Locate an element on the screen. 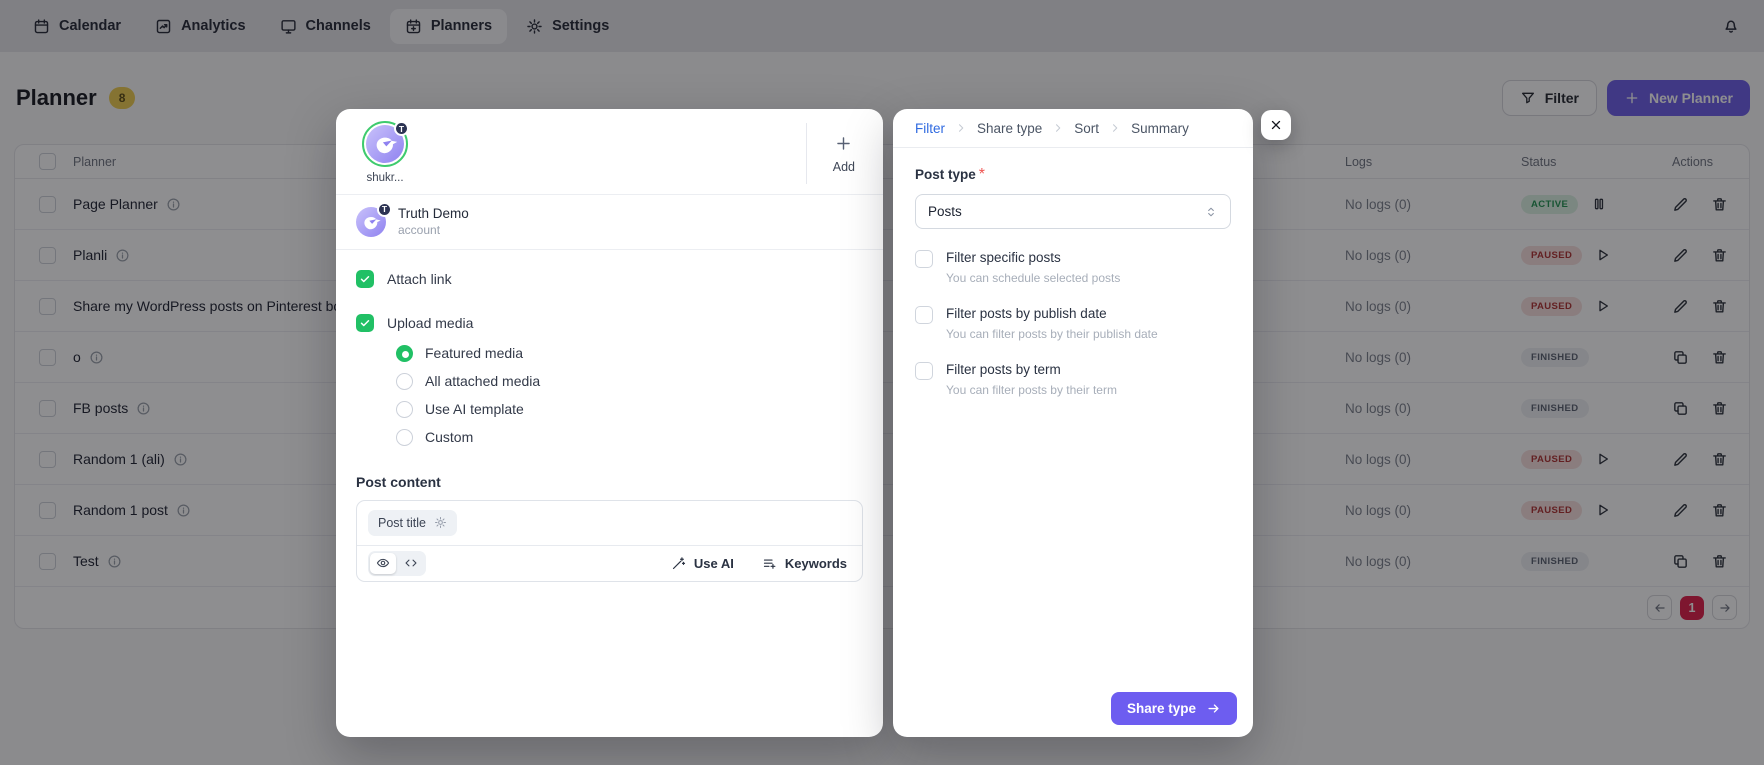 This screenshot has height=765, width=1764. code-icon is located at coordinates (411, 563).